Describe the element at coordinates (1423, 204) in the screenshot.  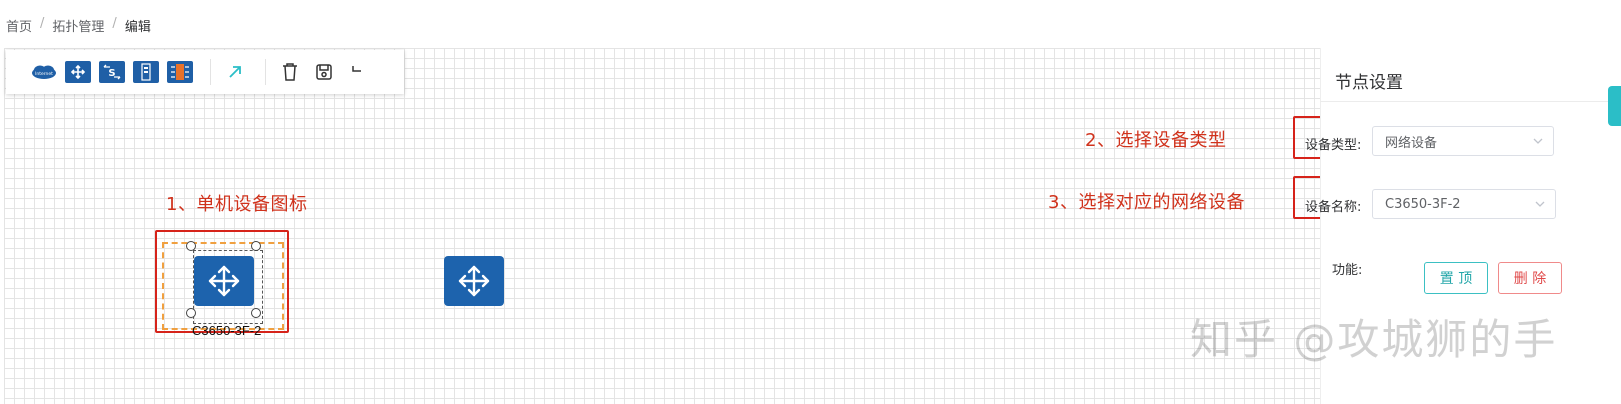
I see `device-name-value: C3650-3F-2` at that location.